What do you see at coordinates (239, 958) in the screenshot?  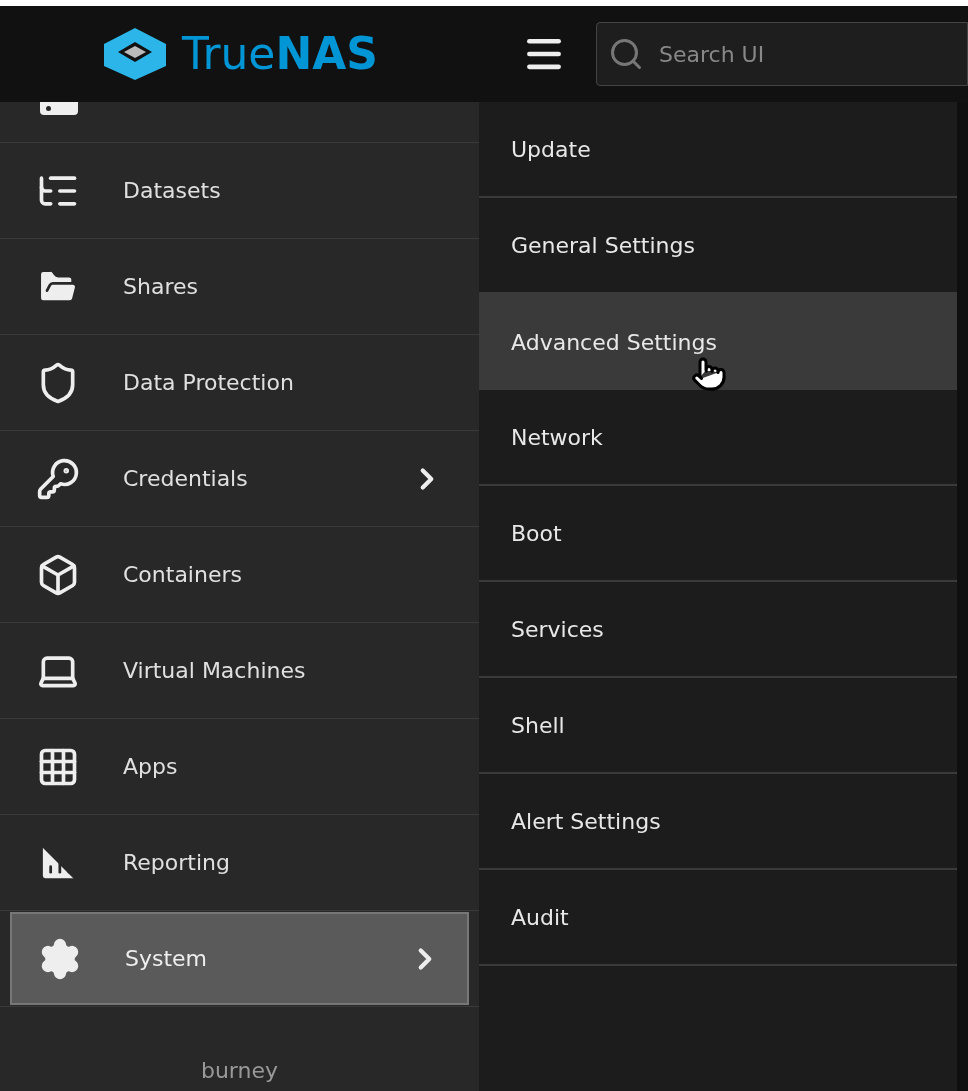 I see `sidebar-item: System` at bounding box center [239, 958].